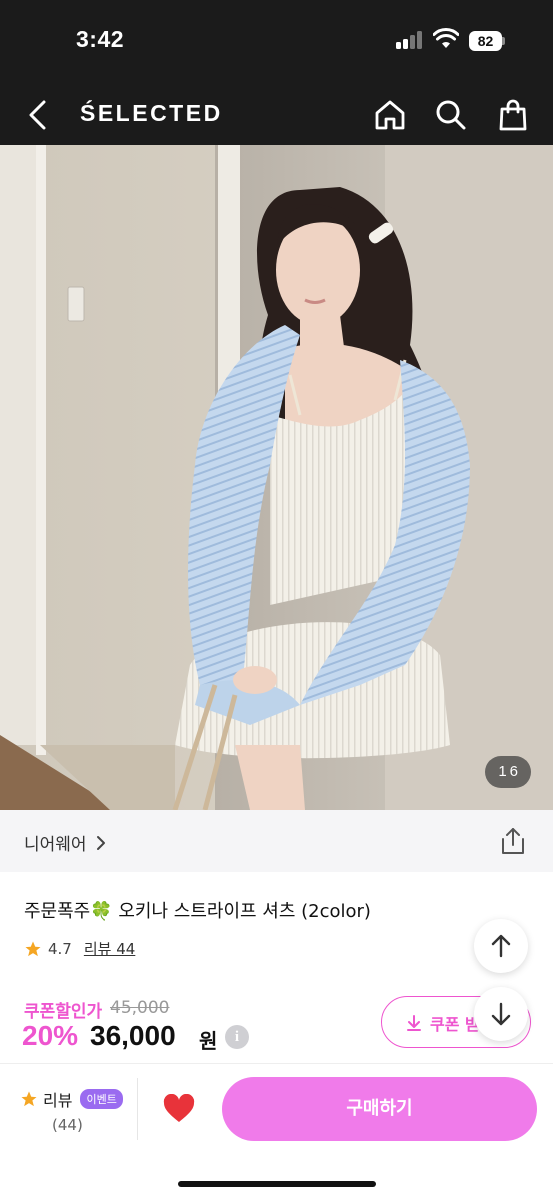 This screenshot has width=553, height=1200. What do you see at coordinates (277, 1184) in the screenshot?
I see `home-indicator` at bounding box center [277, 1184].